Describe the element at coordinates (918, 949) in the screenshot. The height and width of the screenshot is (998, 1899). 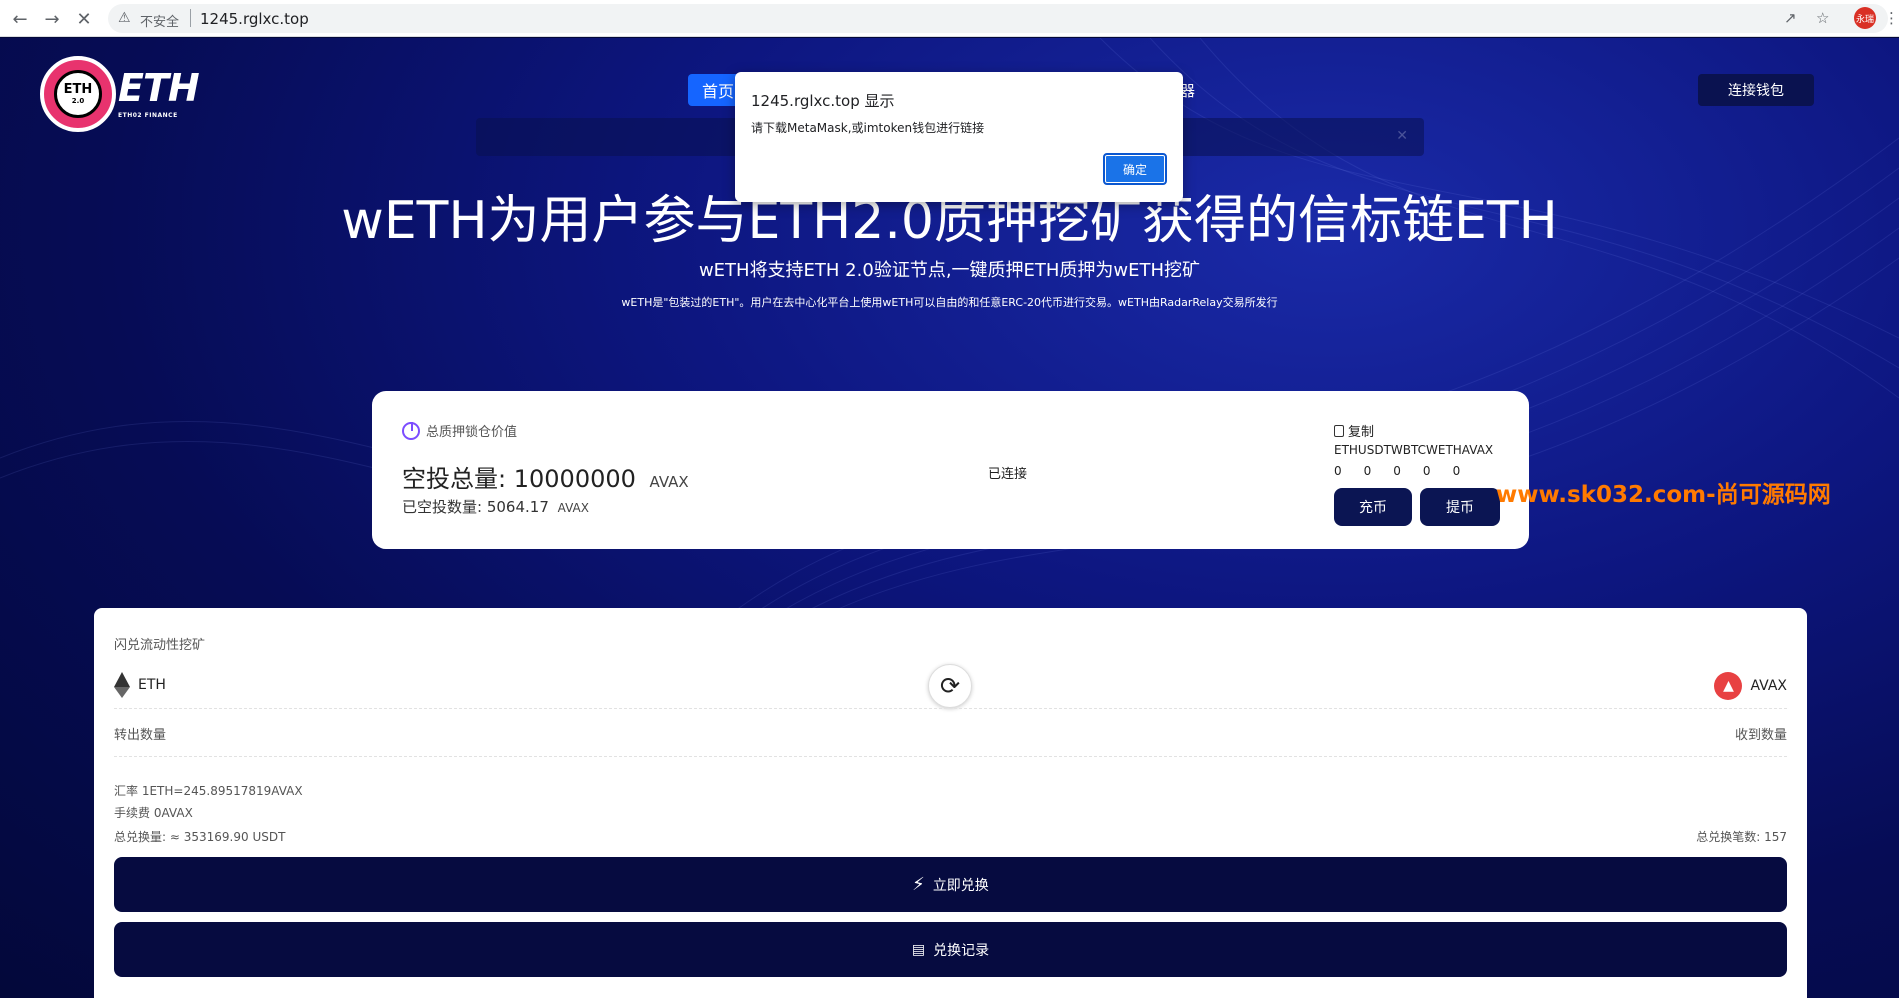
I see `records-icon: ▤` at that location.